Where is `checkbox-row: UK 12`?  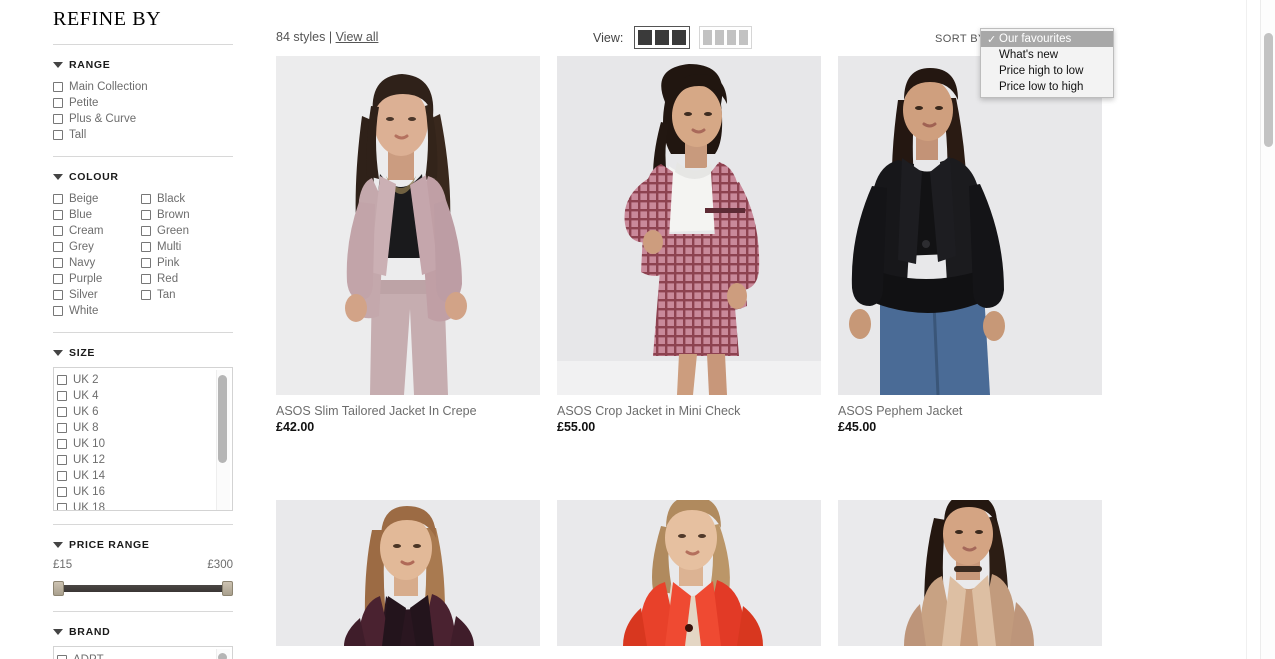 checkbox-row: UK 12 is located at coordinates (144, 460).